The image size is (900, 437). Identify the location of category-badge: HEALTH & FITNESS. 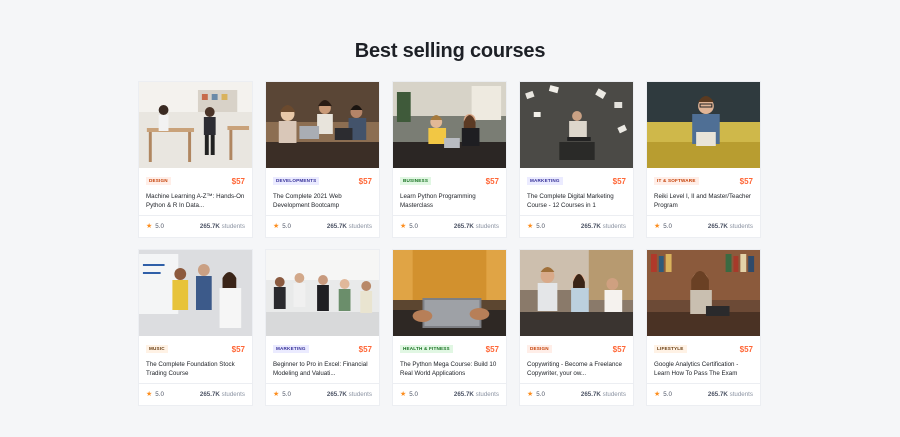
(426, 349).